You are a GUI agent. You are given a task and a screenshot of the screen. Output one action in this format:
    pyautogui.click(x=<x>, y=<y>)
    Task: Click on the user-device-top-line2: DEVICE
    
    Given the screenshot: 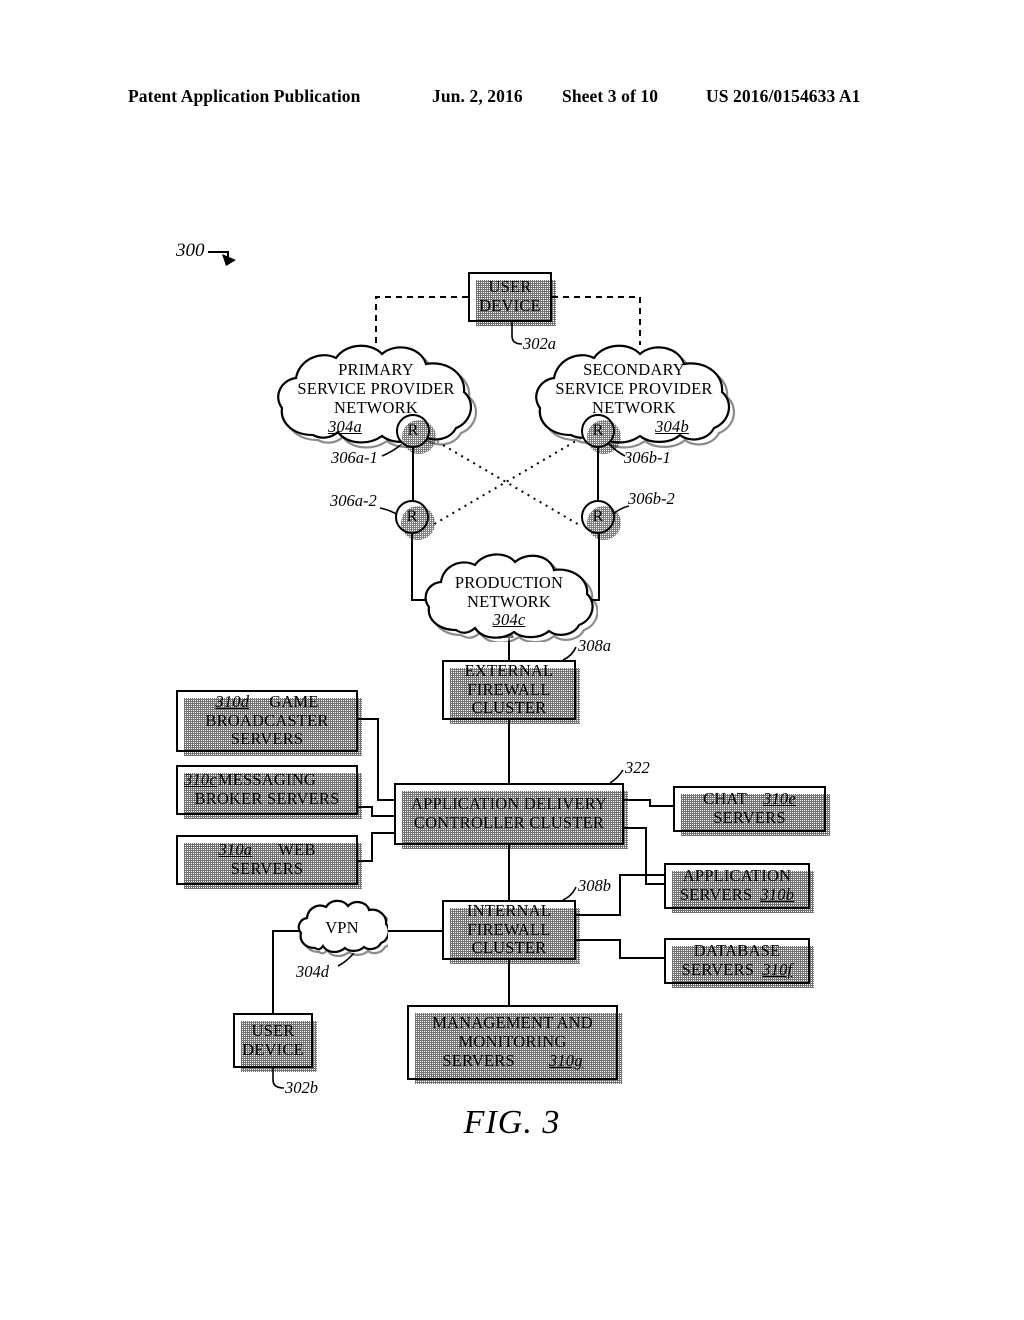 What is the action you would take?
    pyautogui.click(x=510, y=305)
    